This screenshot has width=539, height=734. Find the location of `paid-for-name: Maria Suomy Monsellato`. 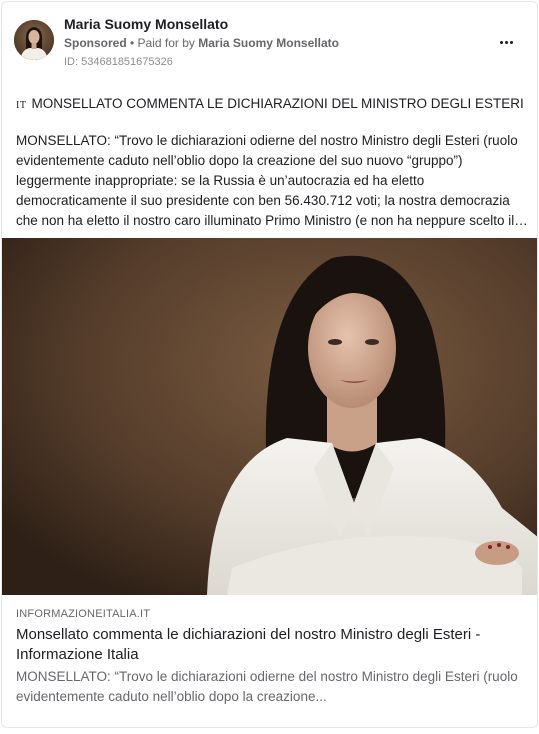

paid-for-name: Maria Suomy Monsellato is located at coordinates (268, 43).